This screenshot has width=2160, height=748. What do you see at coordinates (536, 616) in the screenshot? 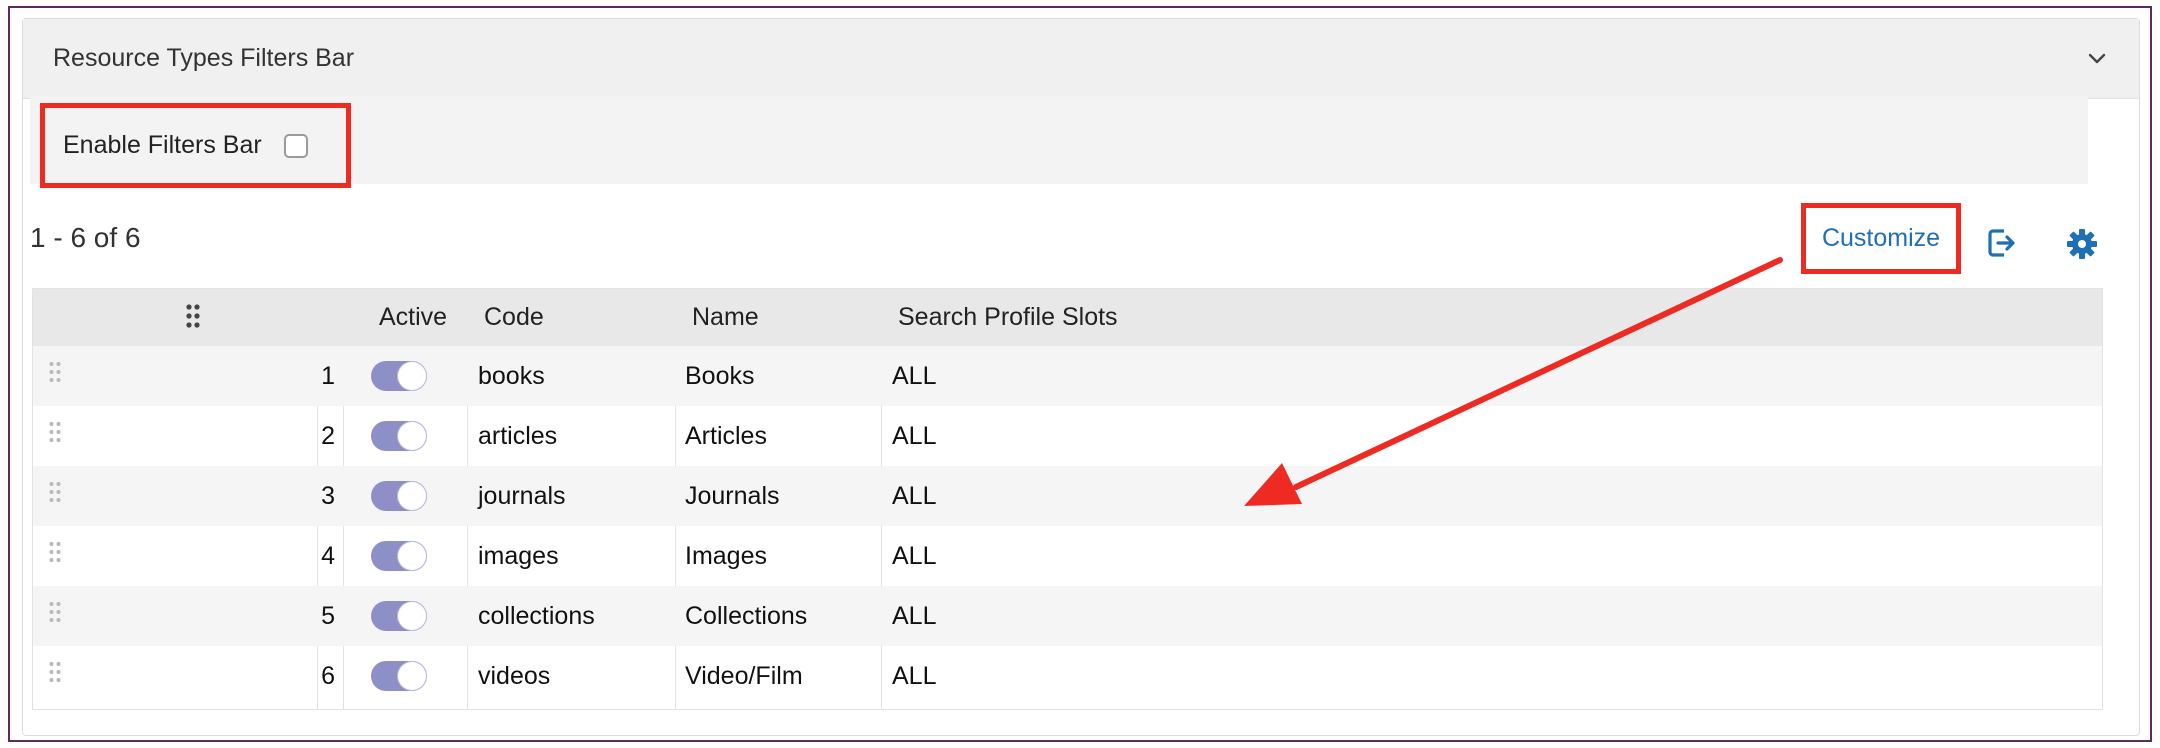
I see `code-cell: collections` at bounding box center [536, 616].